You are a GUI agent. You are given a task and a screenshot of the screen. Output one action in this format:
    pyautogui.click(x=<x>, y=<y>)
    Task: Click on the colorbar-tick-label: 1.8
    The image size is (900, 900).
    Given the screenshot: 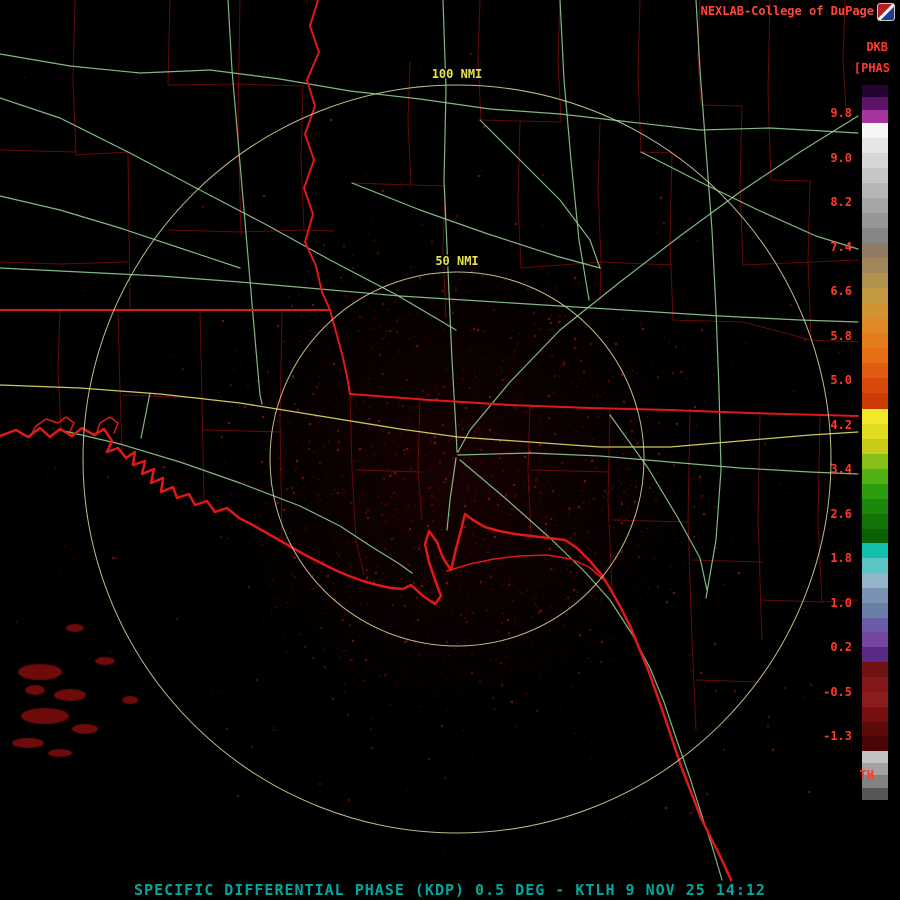 What is the action you would take?
    pyautogui.click(x=841, y=558)
    